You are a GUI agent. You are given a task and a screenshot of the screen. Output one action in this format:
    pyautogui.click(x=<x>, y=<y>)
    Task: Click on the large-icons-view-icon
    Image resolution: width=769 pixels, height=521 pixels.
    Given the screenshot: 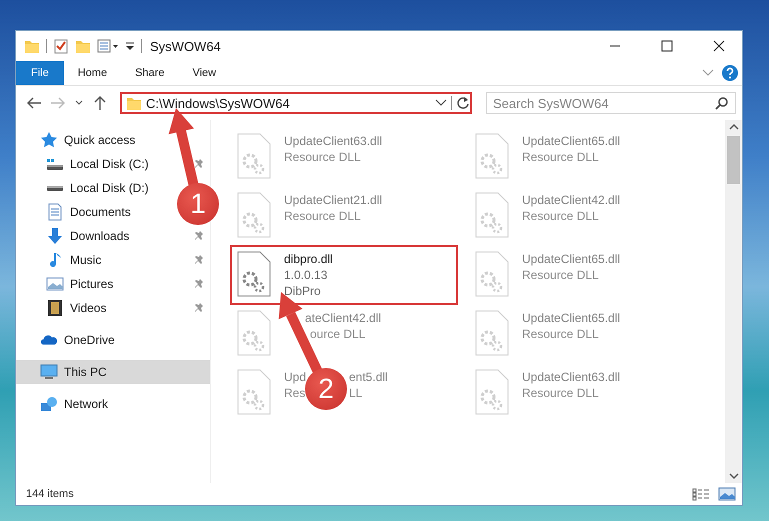 What is the action you would take?
    pyautogui.click(x=727, y=494)
    